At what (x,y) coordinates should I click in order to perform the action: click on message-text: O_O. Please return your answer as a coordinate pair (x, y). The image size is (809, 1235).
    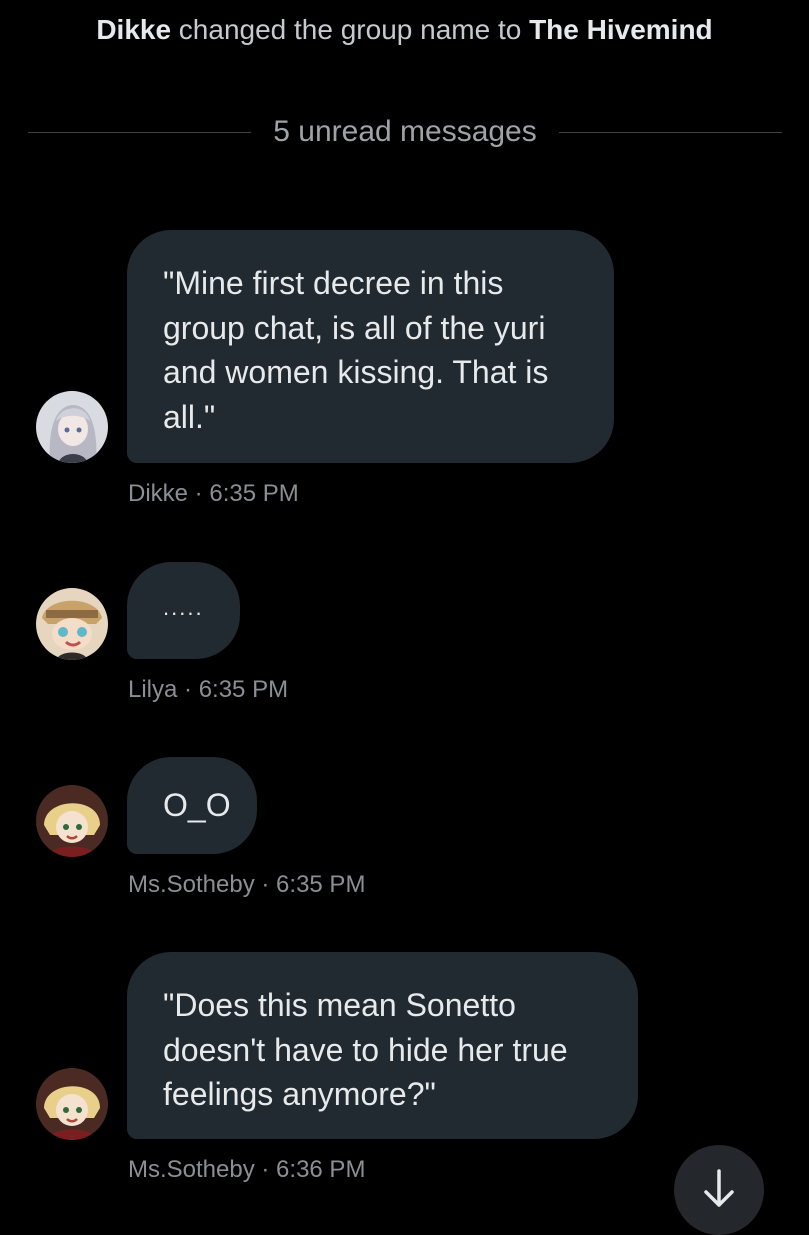
    Looking at the image, I should click on (197, 805).